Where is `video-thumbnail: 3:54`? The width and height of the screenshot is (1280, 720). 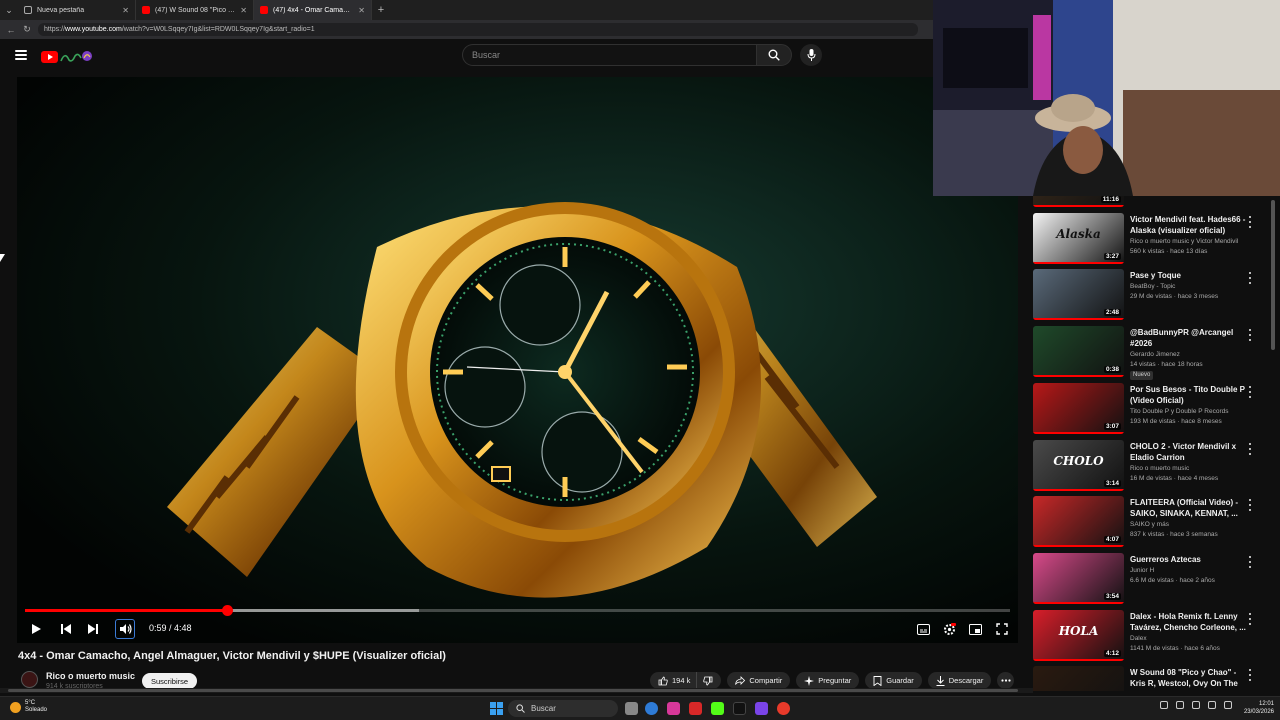
video-thumbnail: 3:54 is located at coordinates (1078, 578).